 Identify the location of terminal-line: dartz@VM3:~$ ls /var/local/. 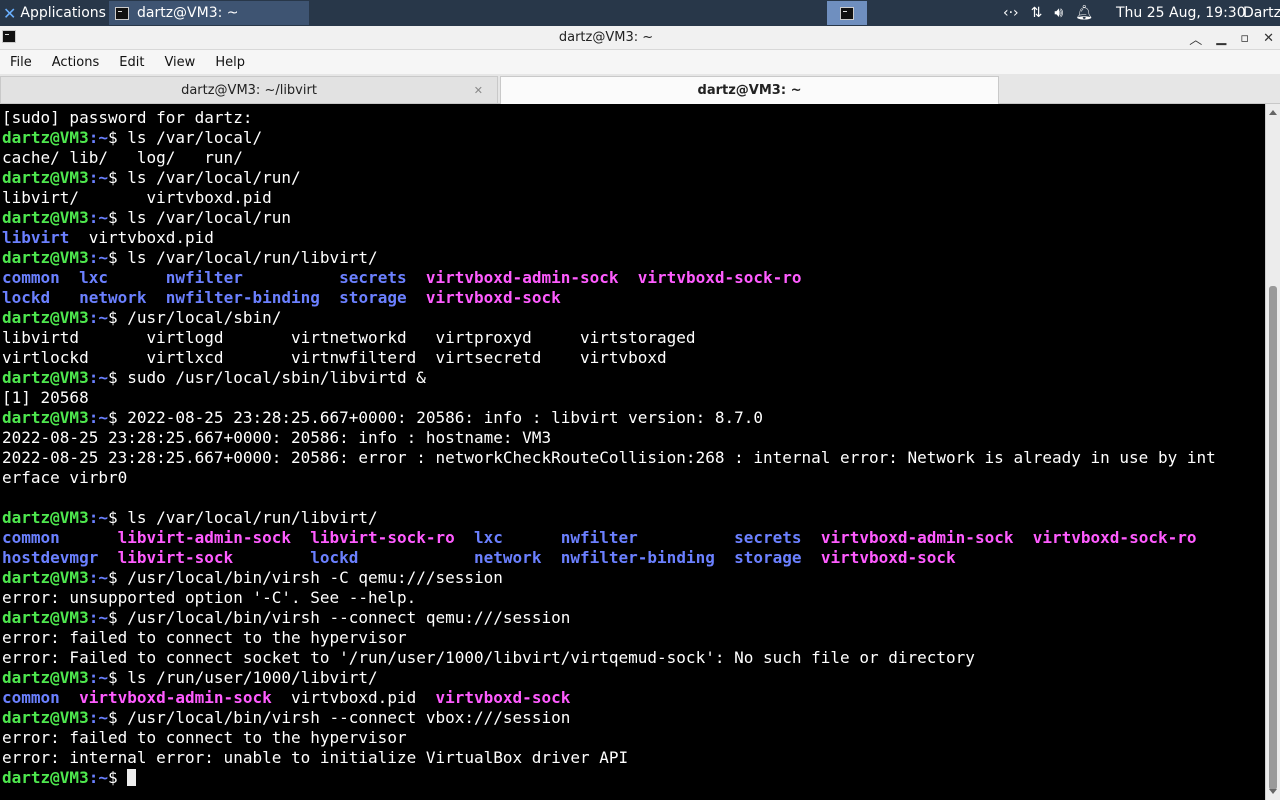
(609, 138).